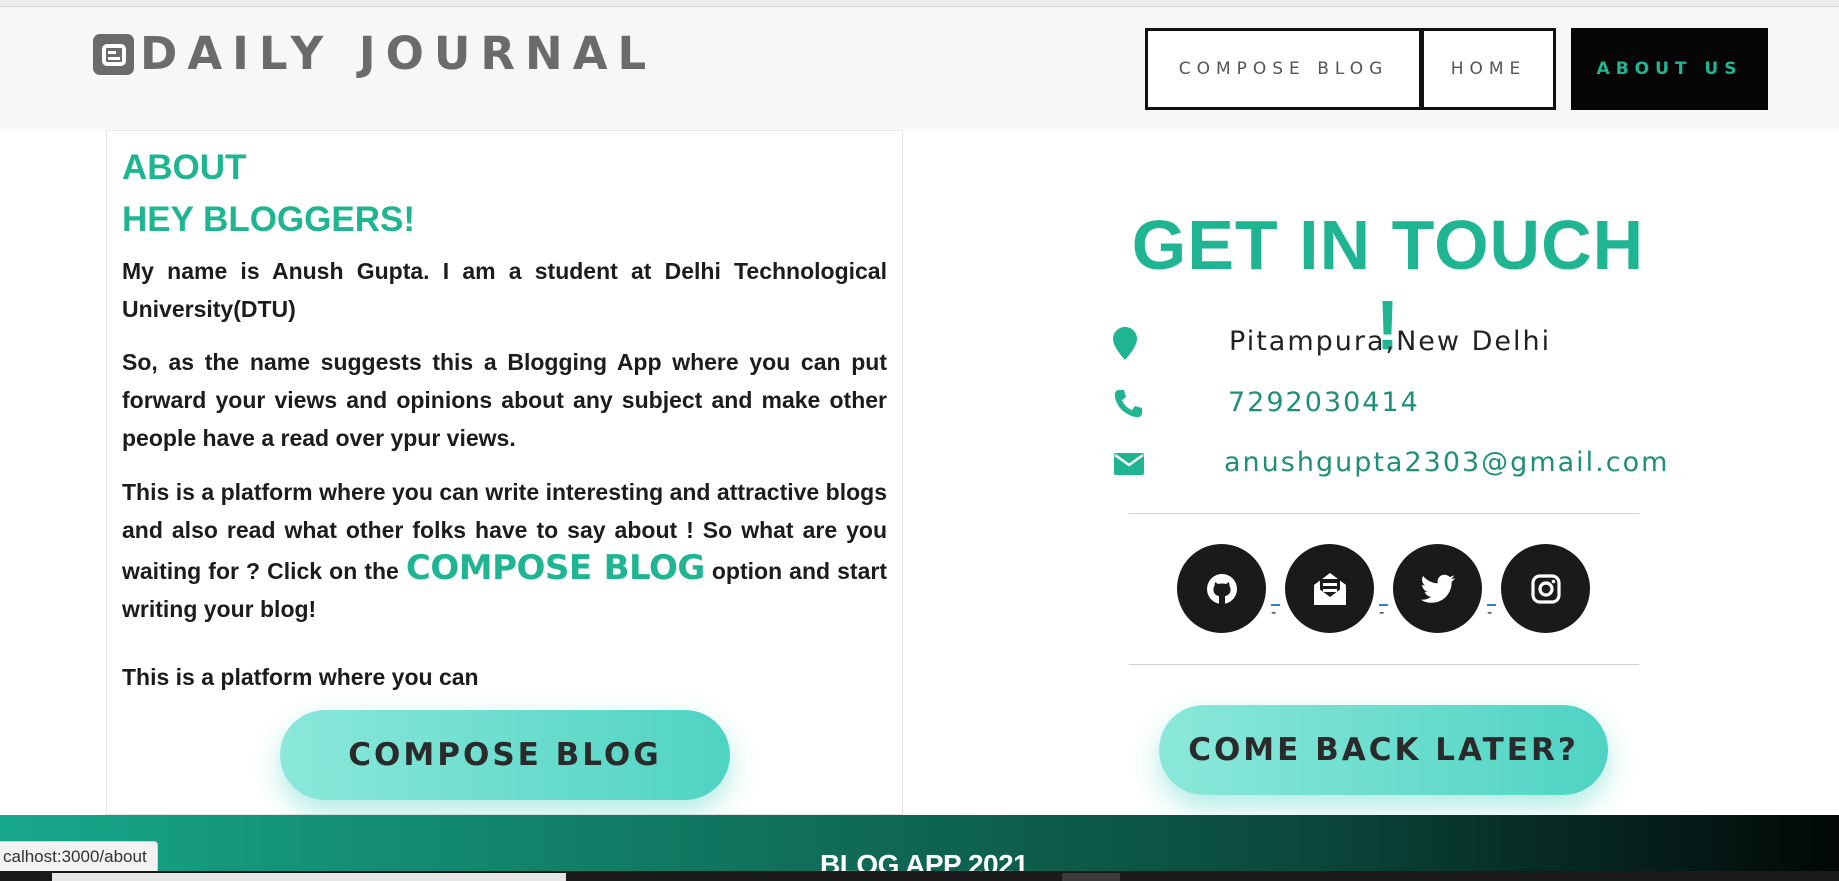 The height and width of the screenshot is (881, 1839). What do you see at coordinates (374, 54) in the screenshot?
I see `brand-logo-link: DAILY JOURNAL` at bounding box center [374, 54].